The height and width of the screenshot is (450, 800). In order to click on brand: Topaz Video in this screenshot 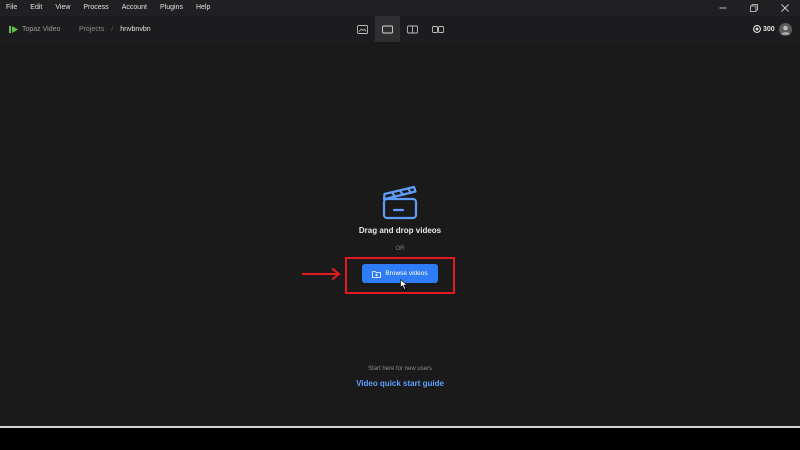, I will do `click(34, 29)`.